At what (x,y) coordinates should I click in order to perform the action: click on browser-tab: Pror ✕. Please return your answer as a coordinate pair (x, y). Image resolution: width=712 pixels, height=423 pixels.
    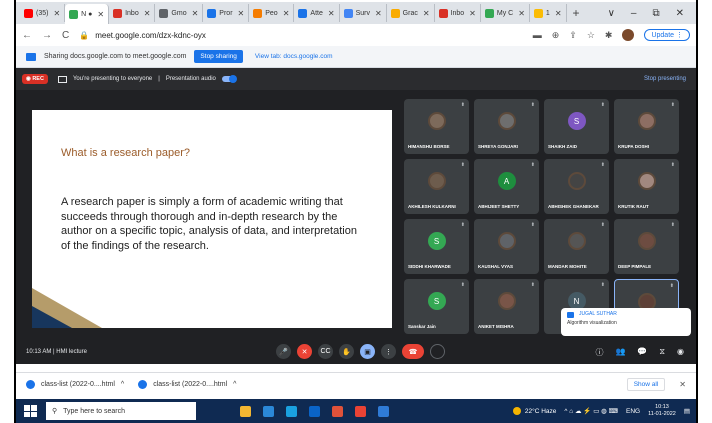
    Looking at the image, I should click on (226, 13).